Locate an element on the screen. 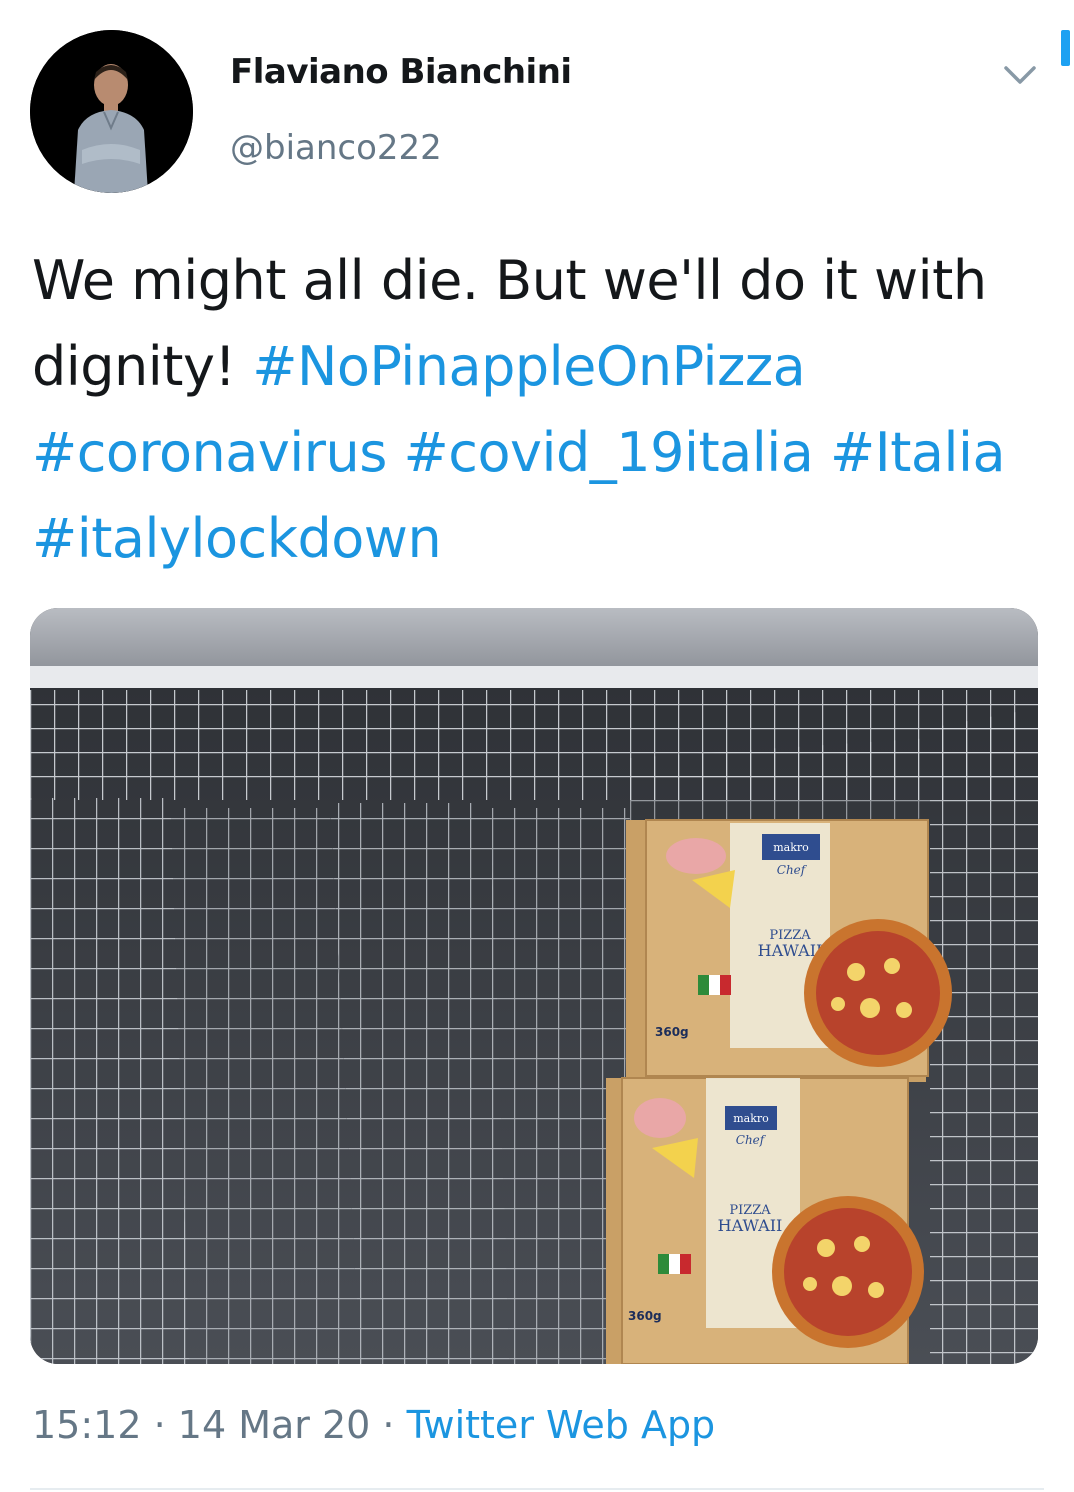 The height and width of the screenshot is (1492, 1074). author-handle: @bianco222 is located at coordinates (336, 148).